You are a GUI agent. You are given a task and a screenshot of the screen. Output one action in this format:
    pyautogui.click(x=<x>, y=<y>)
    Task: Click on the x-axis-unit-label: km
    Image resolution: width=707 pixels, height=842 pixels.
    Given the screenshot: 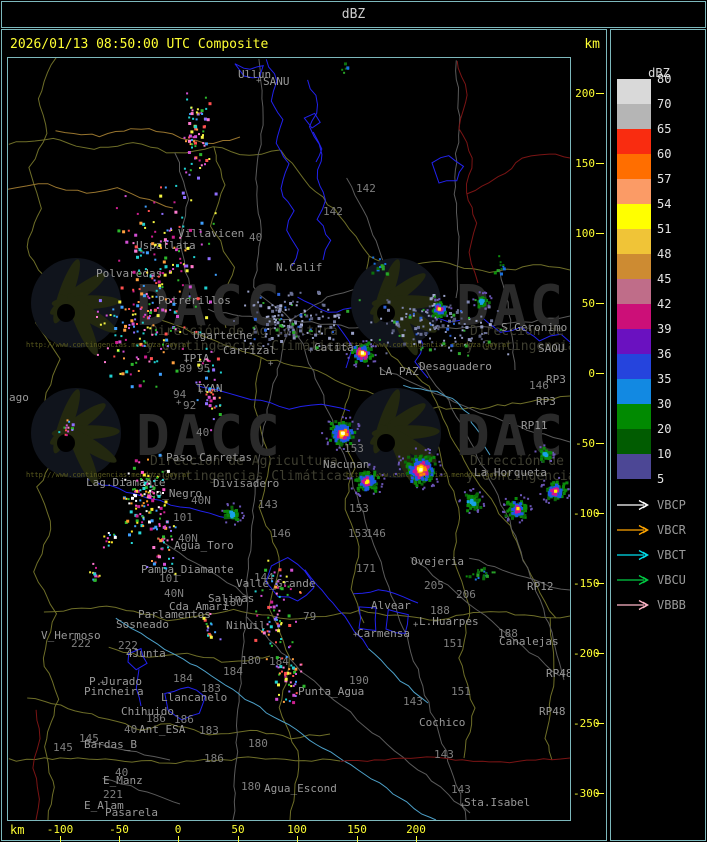 What is the action you would take?
    pyautogui.click(x=17, y=830)
    